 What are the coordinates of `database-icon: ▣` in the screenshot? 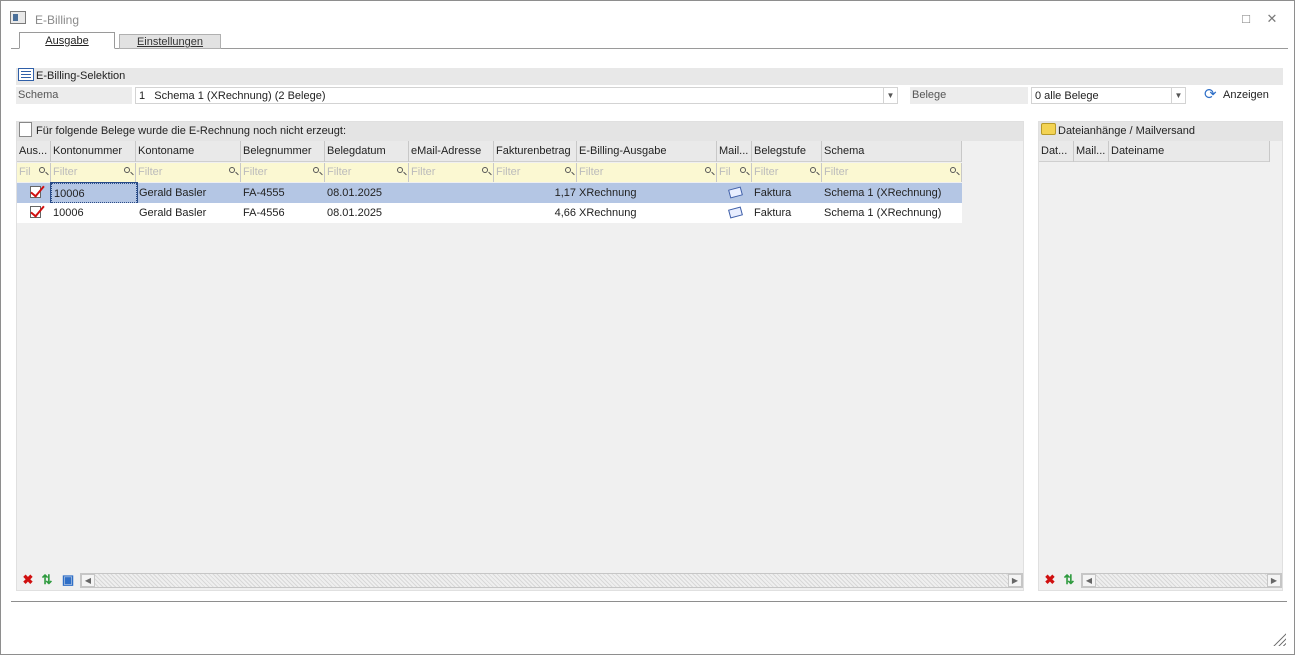 It's located at (68, 580).